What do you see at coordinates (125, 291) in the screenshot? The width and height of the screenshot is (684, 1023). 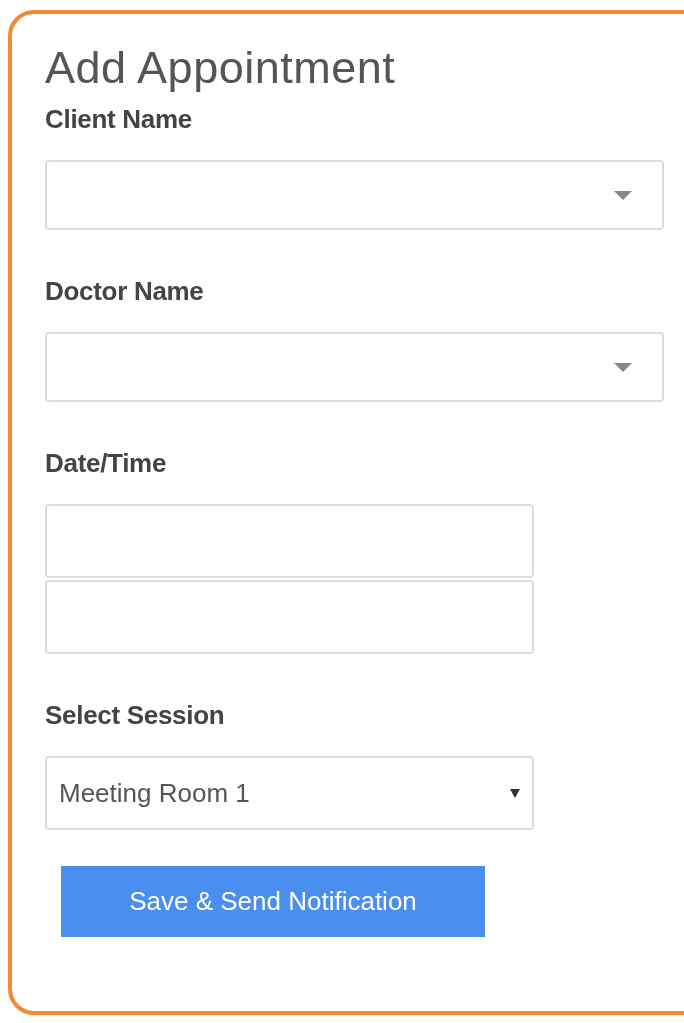 I see `field-label: Doctor Name` at bounding box center [125, 291].